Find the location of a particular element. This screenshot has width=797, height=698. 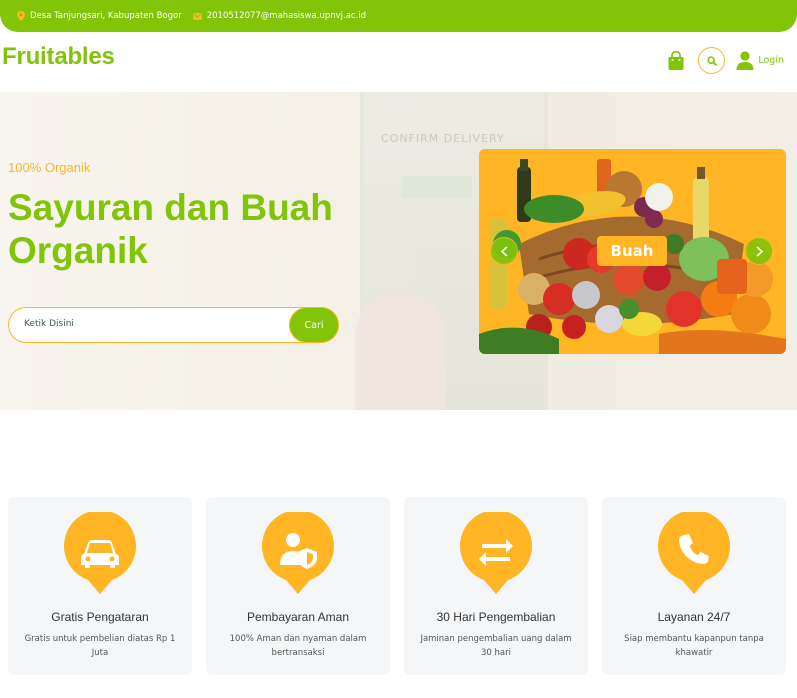

user-icon is located at coordinates (745, 60).